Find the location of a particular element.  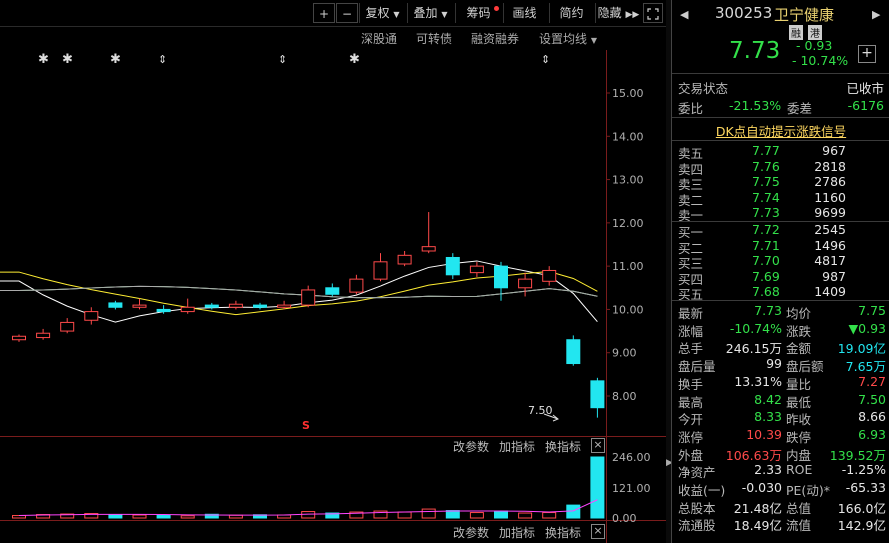

stat-label: 昨收 is located at coordinates (799, 420).